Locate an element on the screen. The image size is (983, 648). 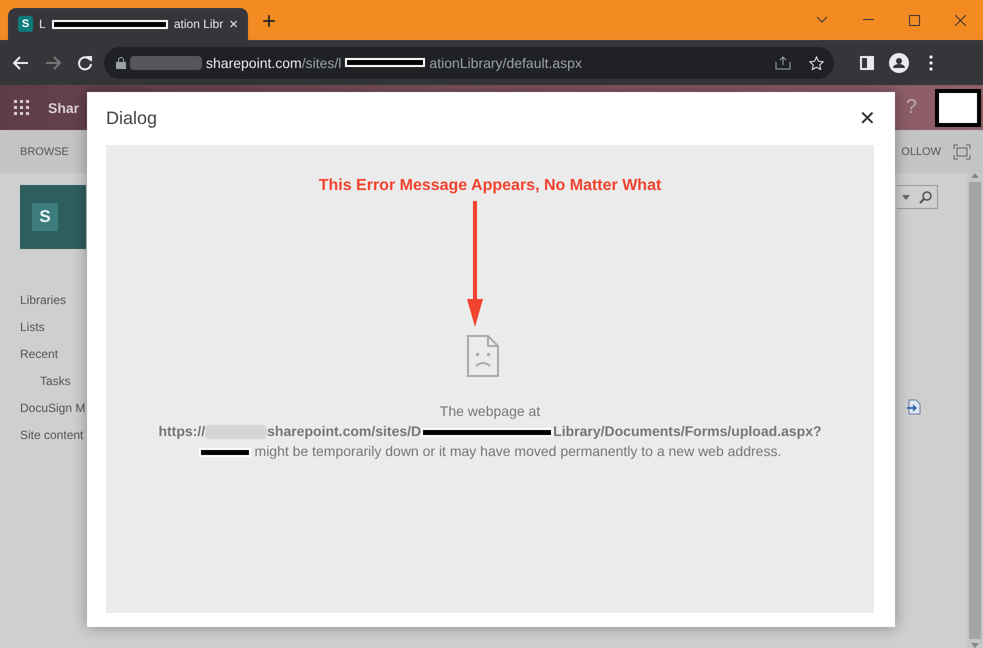
address-bar: sharepoint.com/sites/l ationLibrary/default.aspx is located at coordinates (469, 62).